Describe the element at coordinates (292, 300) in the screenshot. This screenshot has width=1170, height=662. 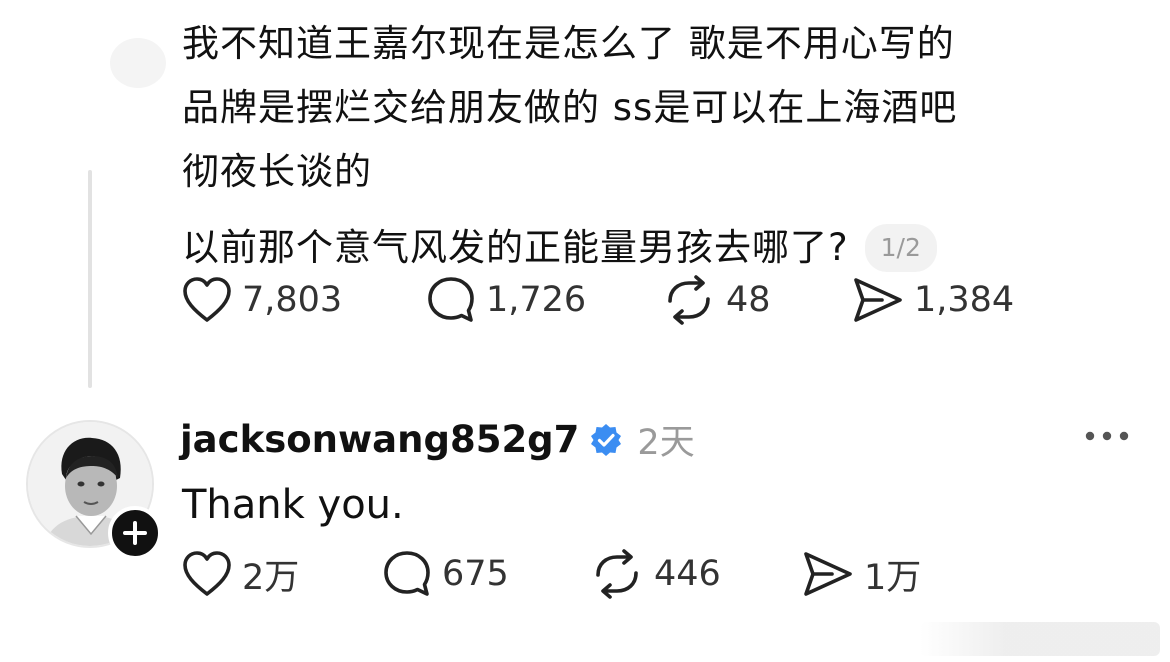
I see `like-count: 7,803` at that location.